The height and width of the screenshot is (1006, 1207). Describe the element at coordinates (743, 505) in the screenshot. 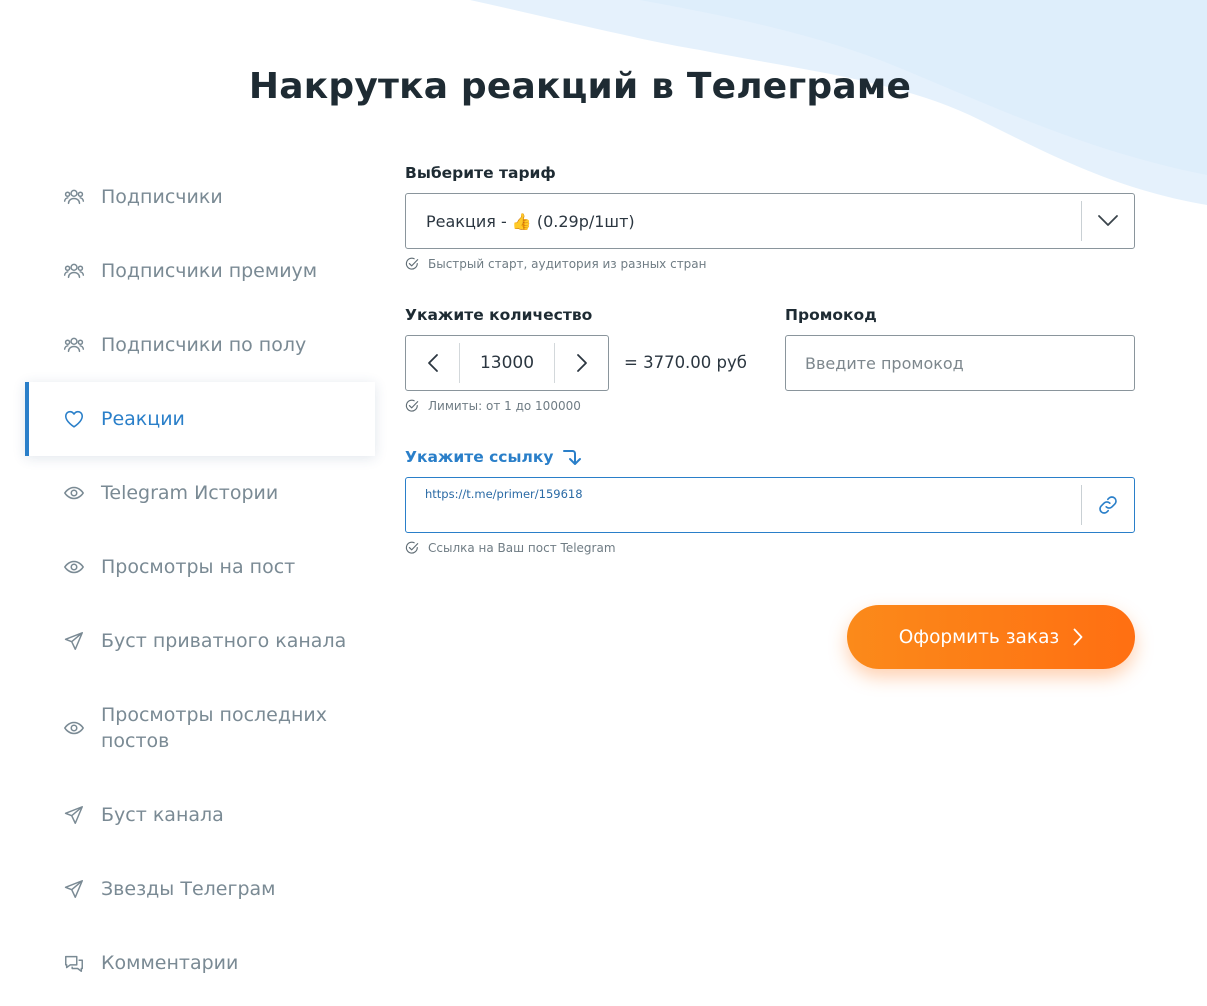

I see `link-input: https://t.me/primer/159618` at that location.